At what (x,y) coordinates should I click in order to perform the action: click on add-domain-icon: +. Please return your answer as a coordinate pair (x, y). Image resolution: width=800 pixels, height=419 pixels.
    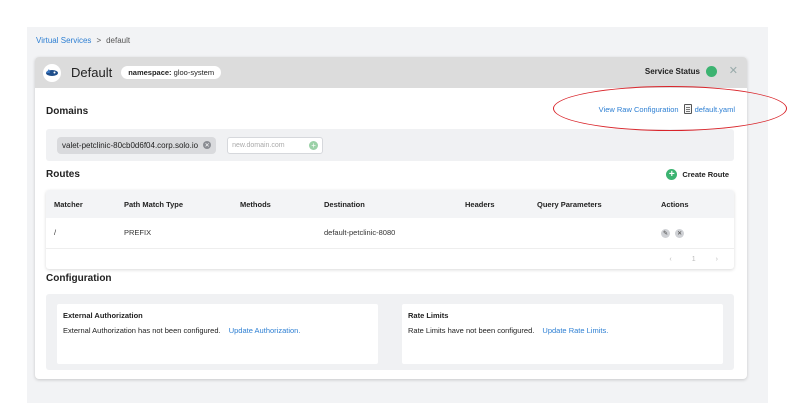
    Looking at the image, I should click on (314, 145).